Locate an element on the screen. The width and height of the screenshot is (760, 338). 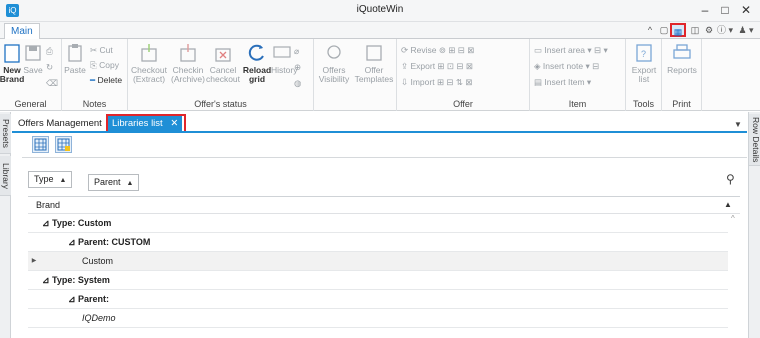
group-offer-status-label: Offer's status is located at coordinates (220, 104).